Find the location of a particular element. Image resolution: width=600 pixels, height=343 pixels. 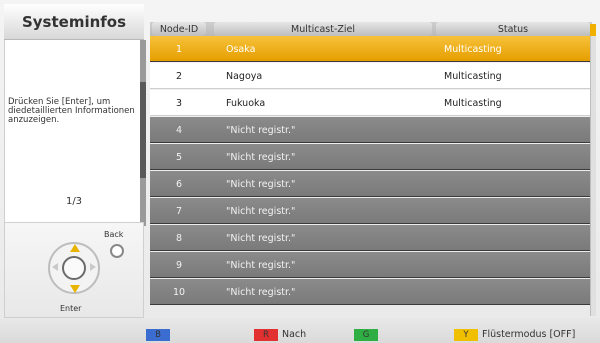

blue-key: B is located at coordinates (158, 335).